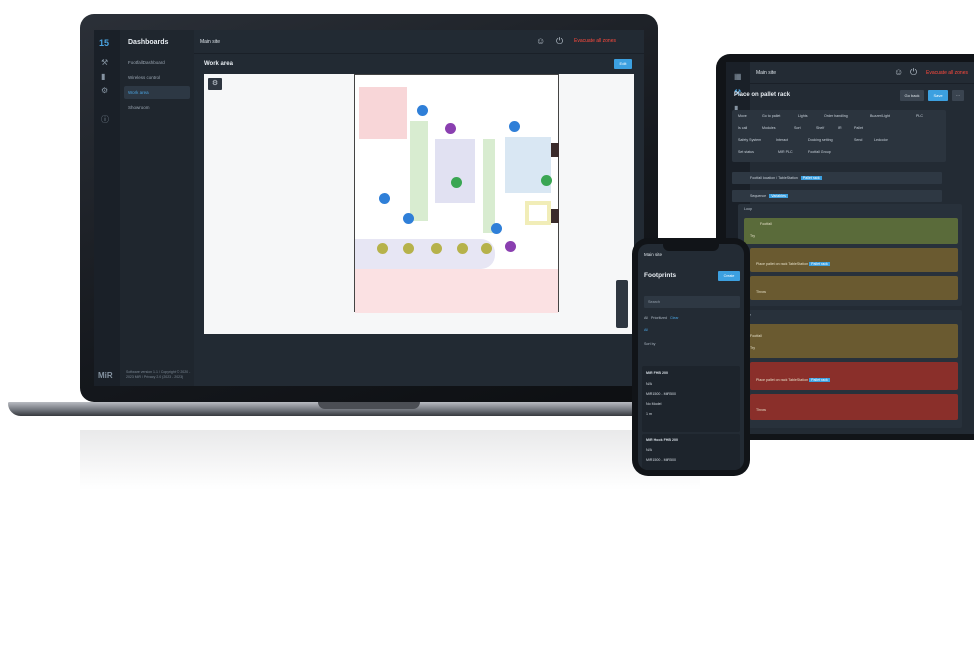  What do you see at coordinates (390, 460) in the screenshot?
I see `reflection` at bounding box center [390, 460].